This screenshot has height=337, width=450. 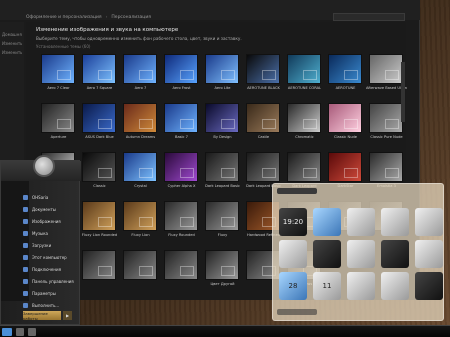 I want to click on calendar-gadget: 28, so click(x=293, y=286).